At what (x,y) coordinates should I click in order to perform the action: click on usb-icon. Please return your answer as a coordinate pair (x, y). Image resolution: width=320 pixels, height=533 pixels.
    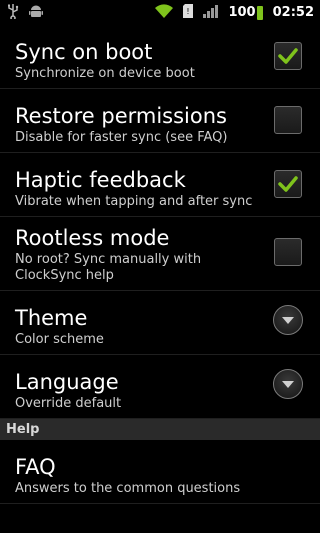
    Looking at the image, I should click on (13, 13).